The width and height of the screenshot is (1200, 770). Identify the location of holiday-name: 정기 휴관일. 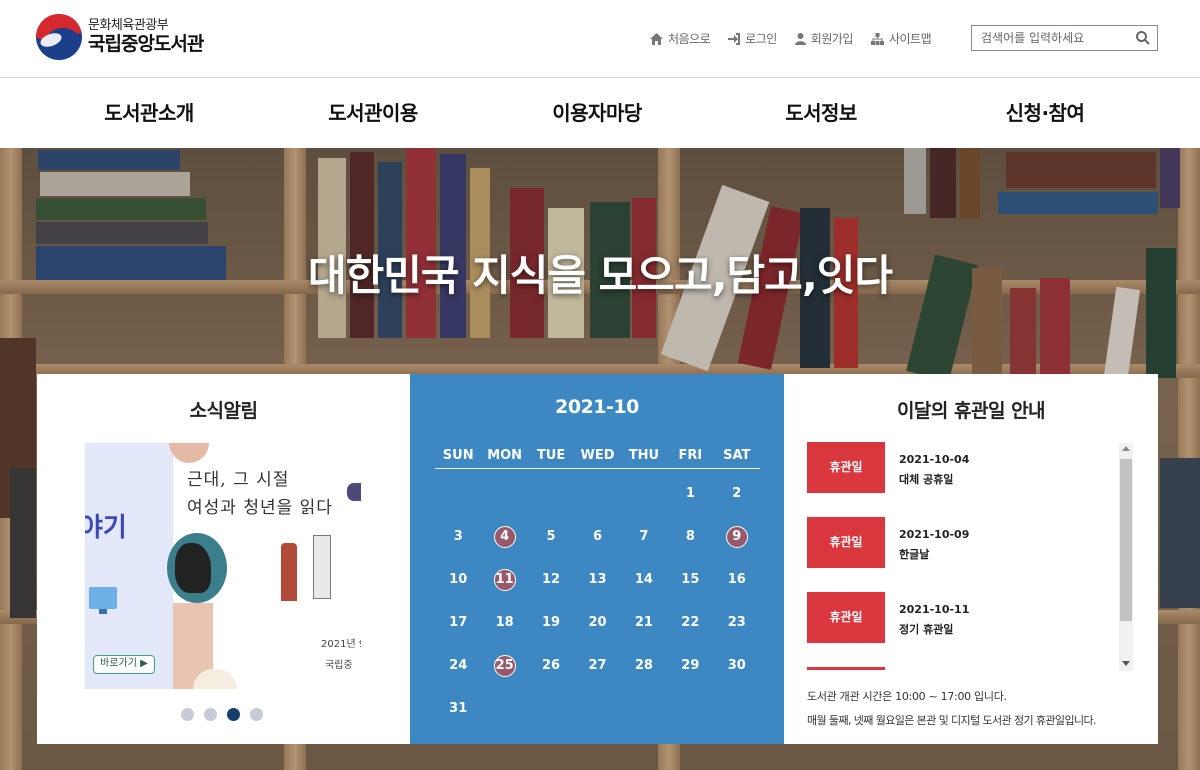
(926, 629).